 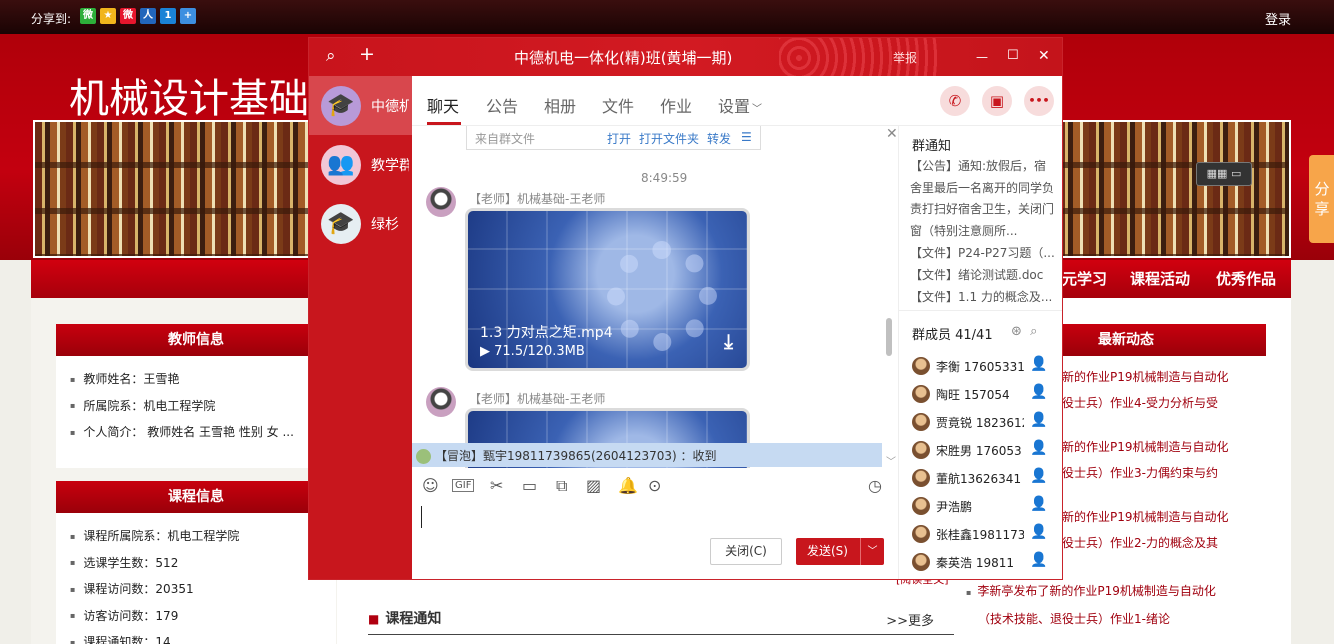 I want to click on message-input: 关闭(C) 发送(S) ﹀, so click(x=655, y=539).